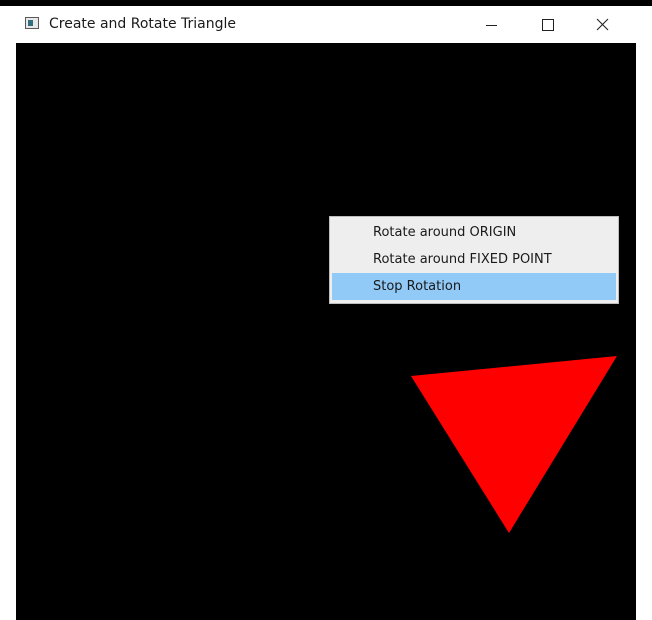 This screenshot has height=620, width=652. I want to click on minimize-icon, so click(491, 25).